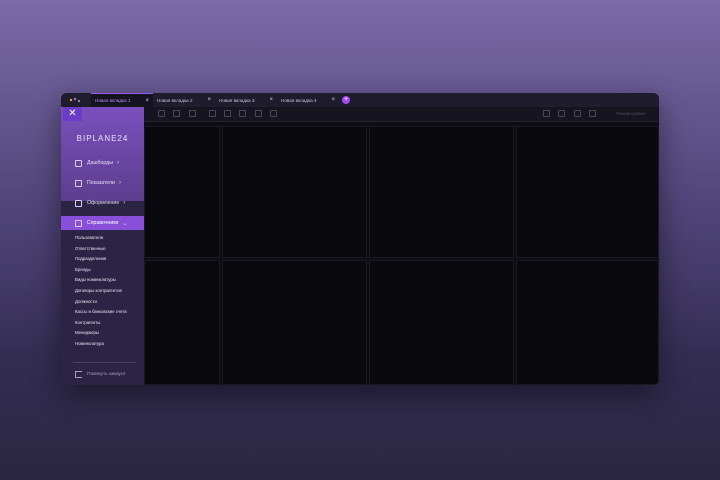 The image size is (720, 480). Describe the element at coordinates (113, 100) in the screenshot. I see `tab-label: Новая вкладка 1` at that location.